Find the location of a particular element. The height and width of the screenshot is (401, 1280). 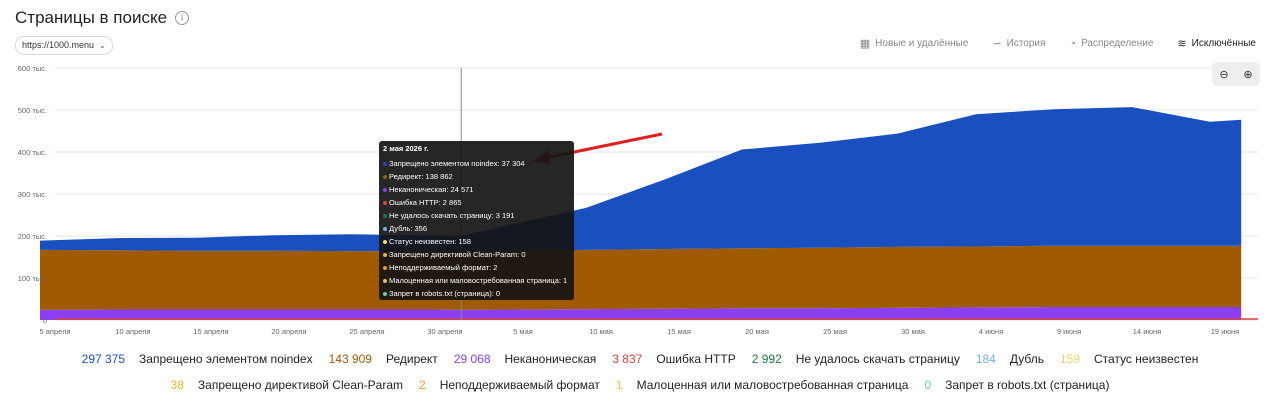

x-tick-label: 20 мая is located at coordinates (757, 331).